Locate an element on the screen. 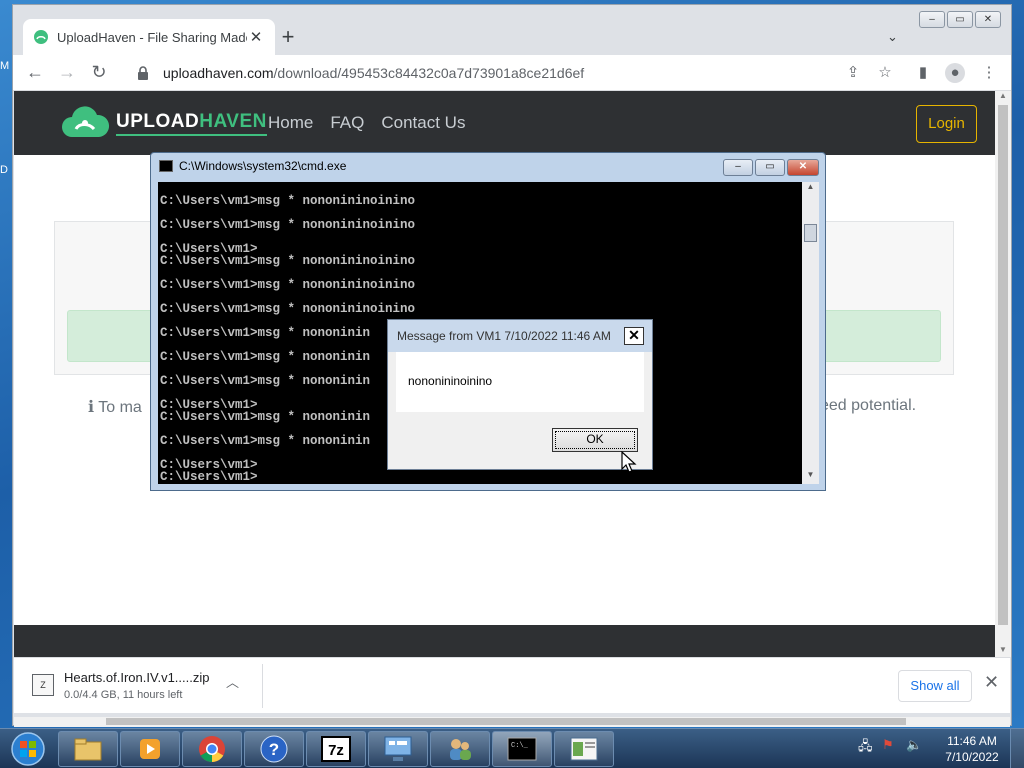 The width and height of the screenshot is (1024, 768). cmd-window-controls: – ▭ ✕ is located at coordinates (770, 167).